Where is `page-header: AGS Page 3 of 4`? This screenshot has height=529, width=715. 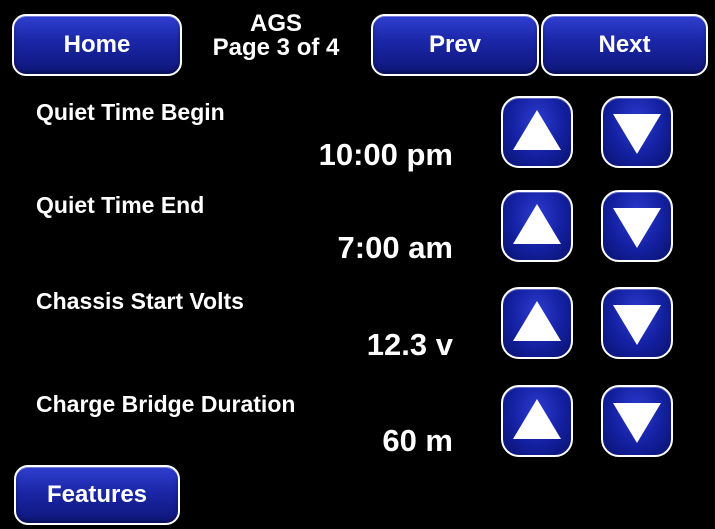
page-header: AGS Page 3 of 4 is located at coordinates (276, 36).